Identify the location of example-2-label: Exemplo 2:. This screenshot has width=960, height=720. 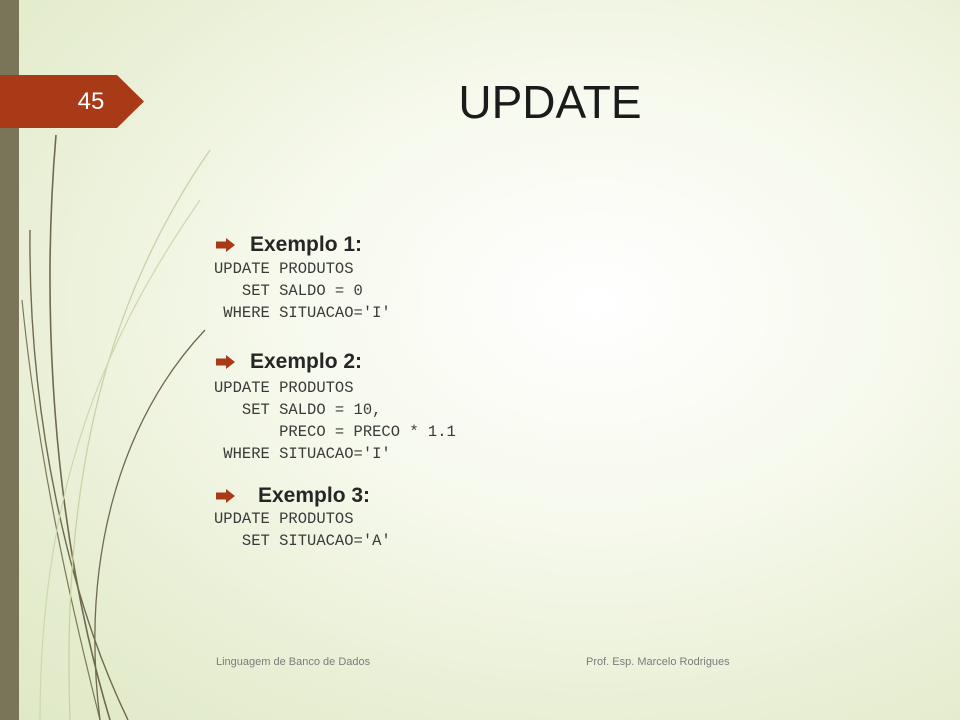
(306, 361).